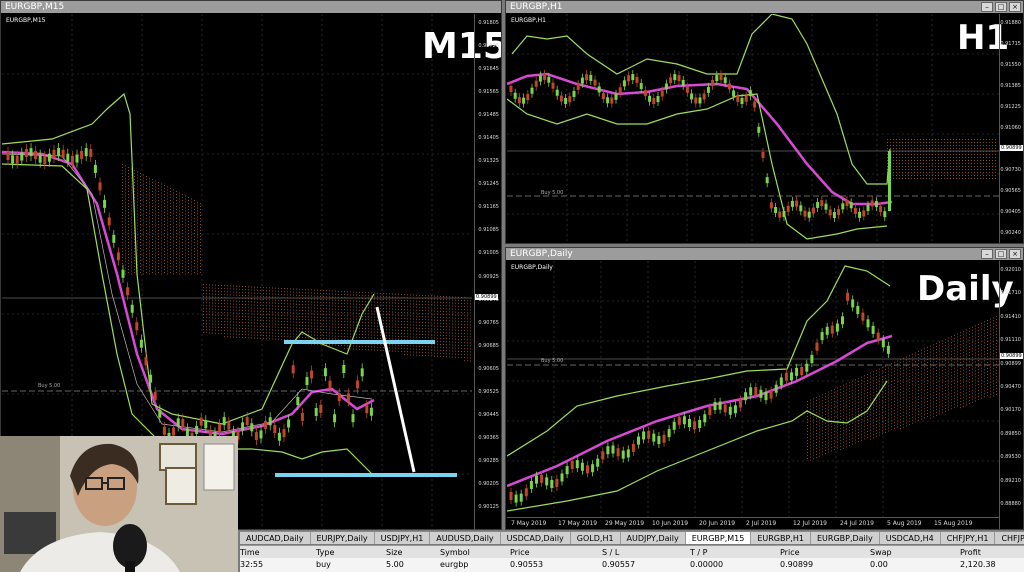 Image resolution: width=1024 pixels, height=572 pixels. What do you see at coordinates (251, 7) in the screenshot?
I see `window-titlebar: EURGBP,M15` at bounding box center [251, 7].